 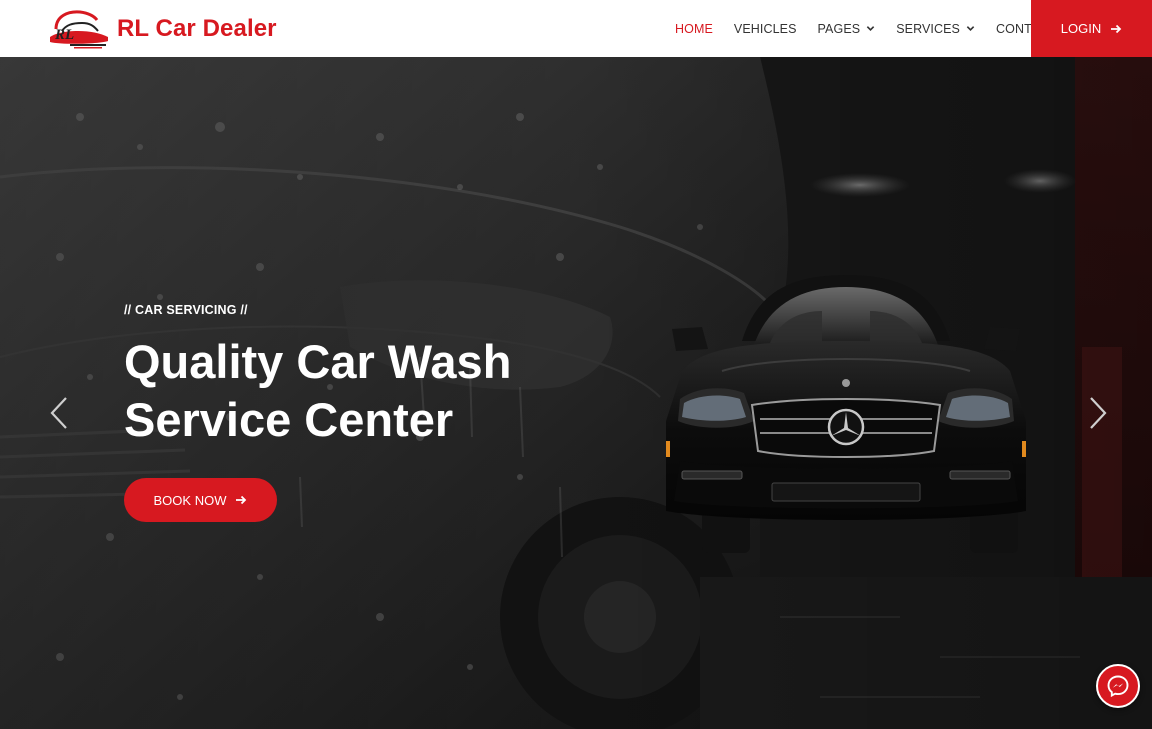 I want to click on nav-item-label: HOME, so click(x=694, y=28).